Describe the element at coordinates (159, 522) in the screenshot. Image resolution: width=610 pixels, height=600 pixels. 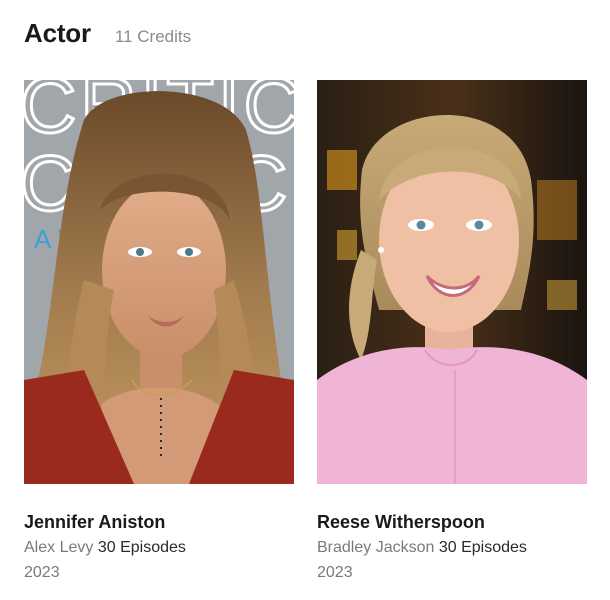
I see `actor-name: Jennifer Aniston` at that location.